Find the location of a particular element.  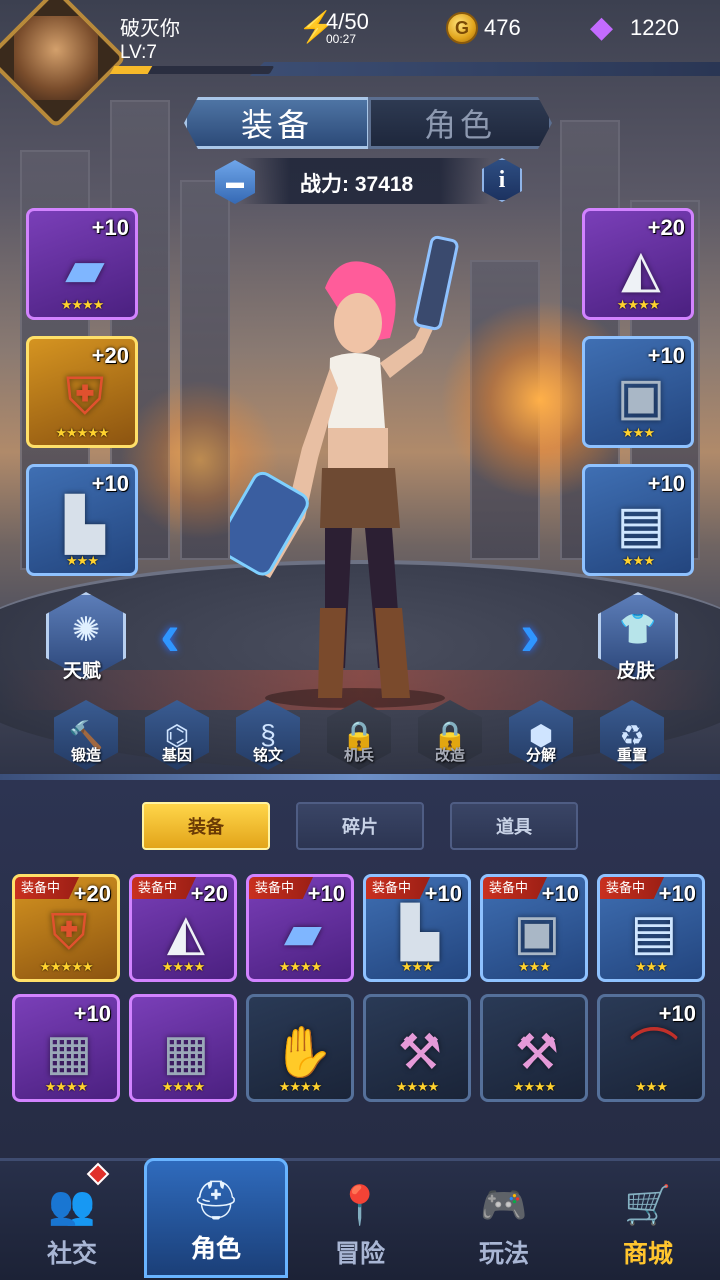

equipped-slot-left-3: ▙ +10 ★★★ is located at coordinates (82, 520).